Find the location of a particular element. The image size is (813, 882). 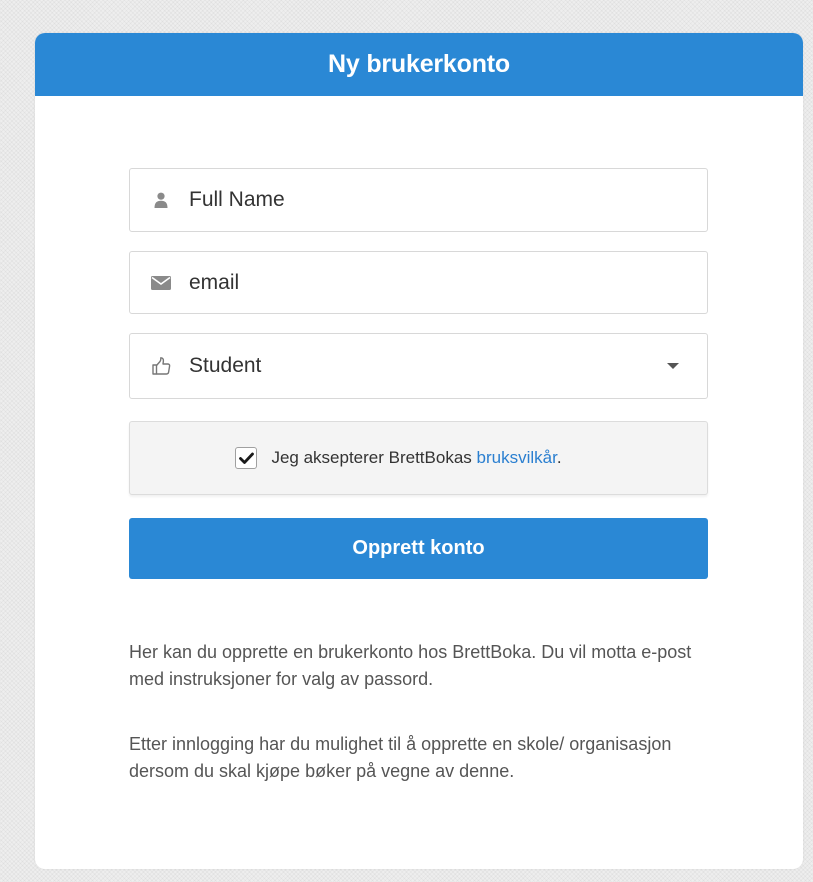

thumbs-up-icon is located at coordinates (161, 366).